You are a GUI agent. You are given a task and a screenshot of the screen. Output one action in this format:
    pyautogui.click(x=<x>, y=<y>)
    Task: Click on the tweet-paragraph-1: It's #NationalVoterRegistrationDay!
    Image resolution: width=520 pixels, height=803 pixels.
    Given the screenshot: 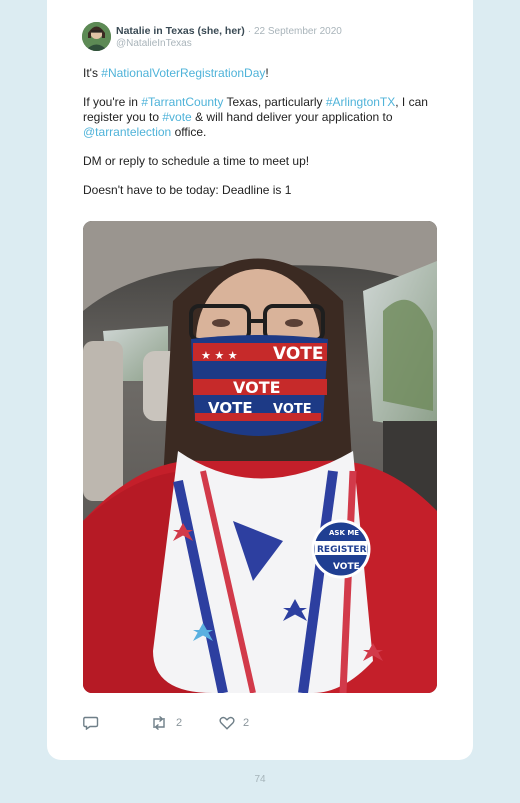 What is the action you would take?
    pyautogui.click(x=263, y=73)
    